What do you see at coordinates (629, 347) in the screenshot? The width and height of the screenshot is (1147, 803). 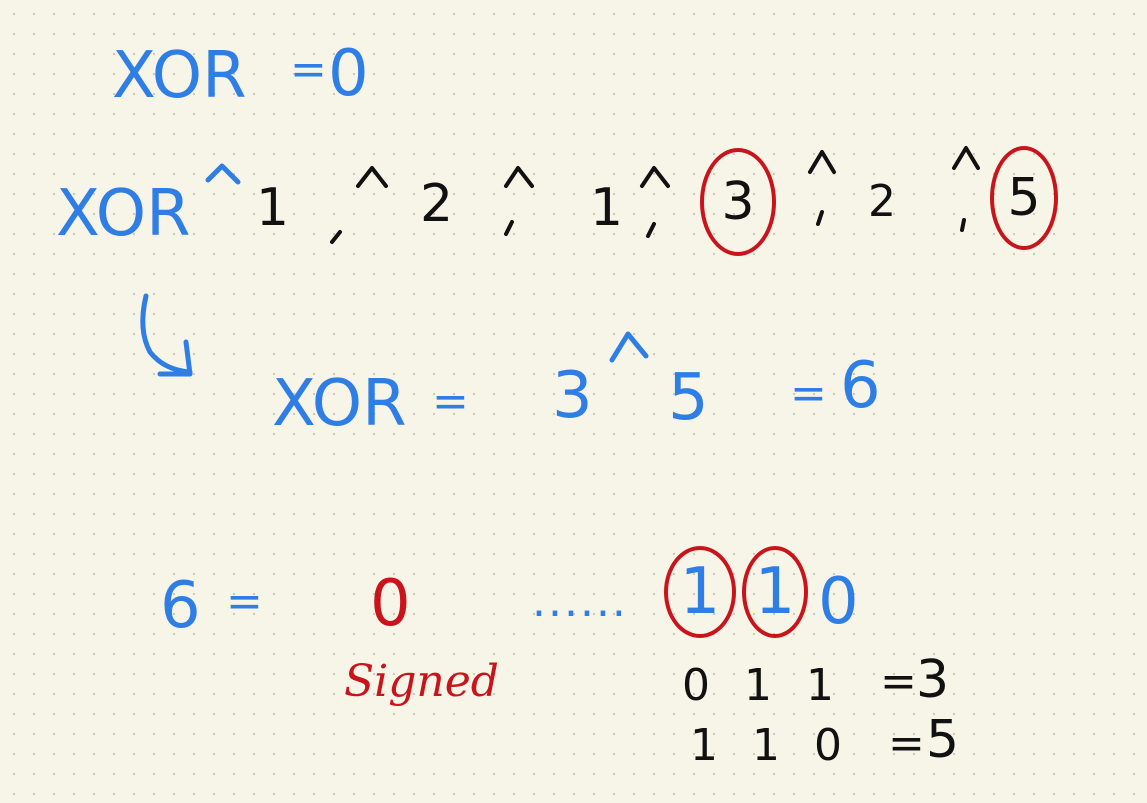 I see `xor-result-caret-icon` at bounding box center [629, 347].